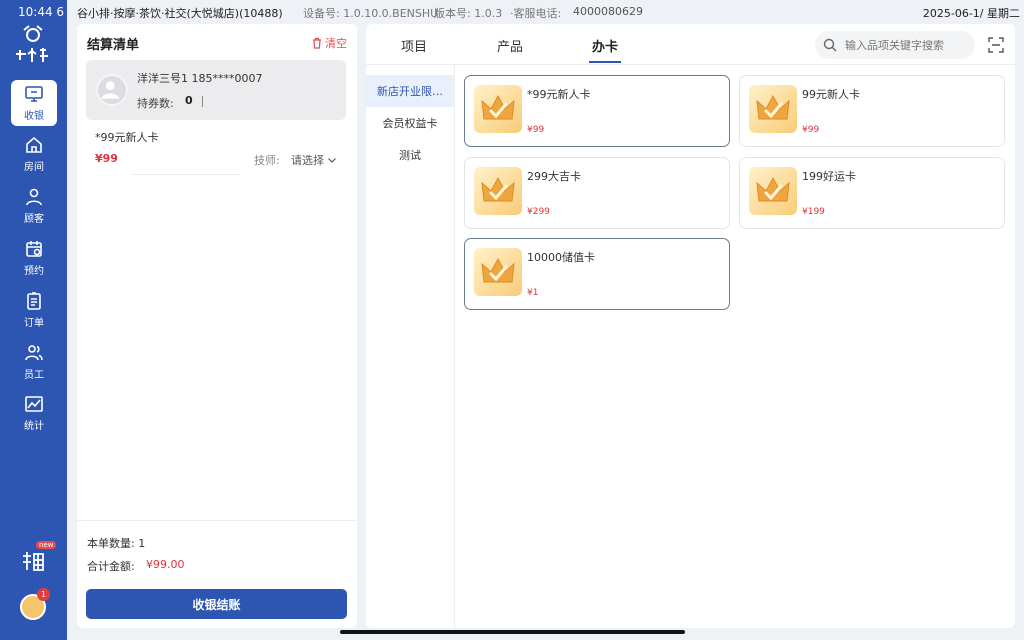  Describe the element at coordinates (34, 103) in the screenshot. I see `nav-item-cashier: 收银` at that location.